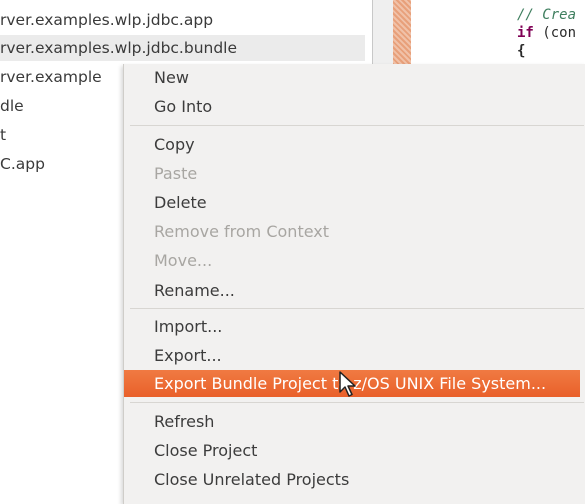 This screenshot has width=585, height=504. I want to click on tree-item-jdbc-app: rver.examples.wlp.jdbc.app, so click(106, 20).